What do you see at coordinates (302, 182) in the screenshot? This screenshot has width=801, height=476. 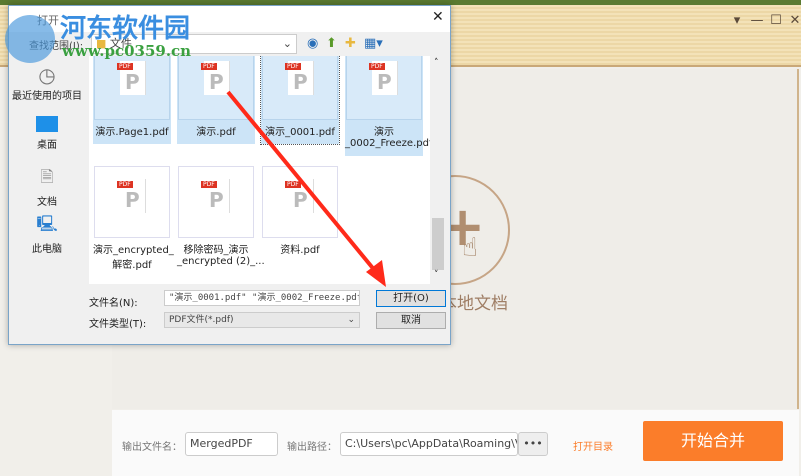 I see `arrow-shaft` at bounding box center [302, 182].